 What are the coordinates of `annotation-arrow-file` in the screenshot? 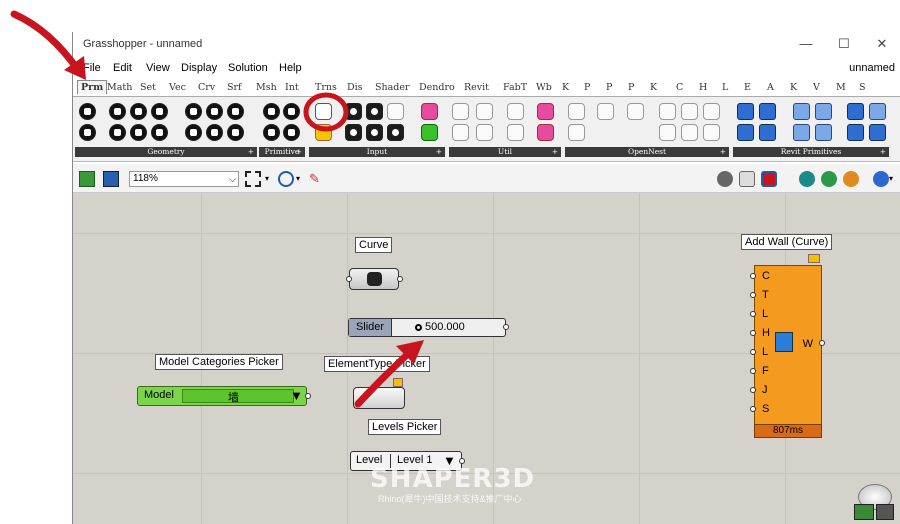 It's located at (46, 42).